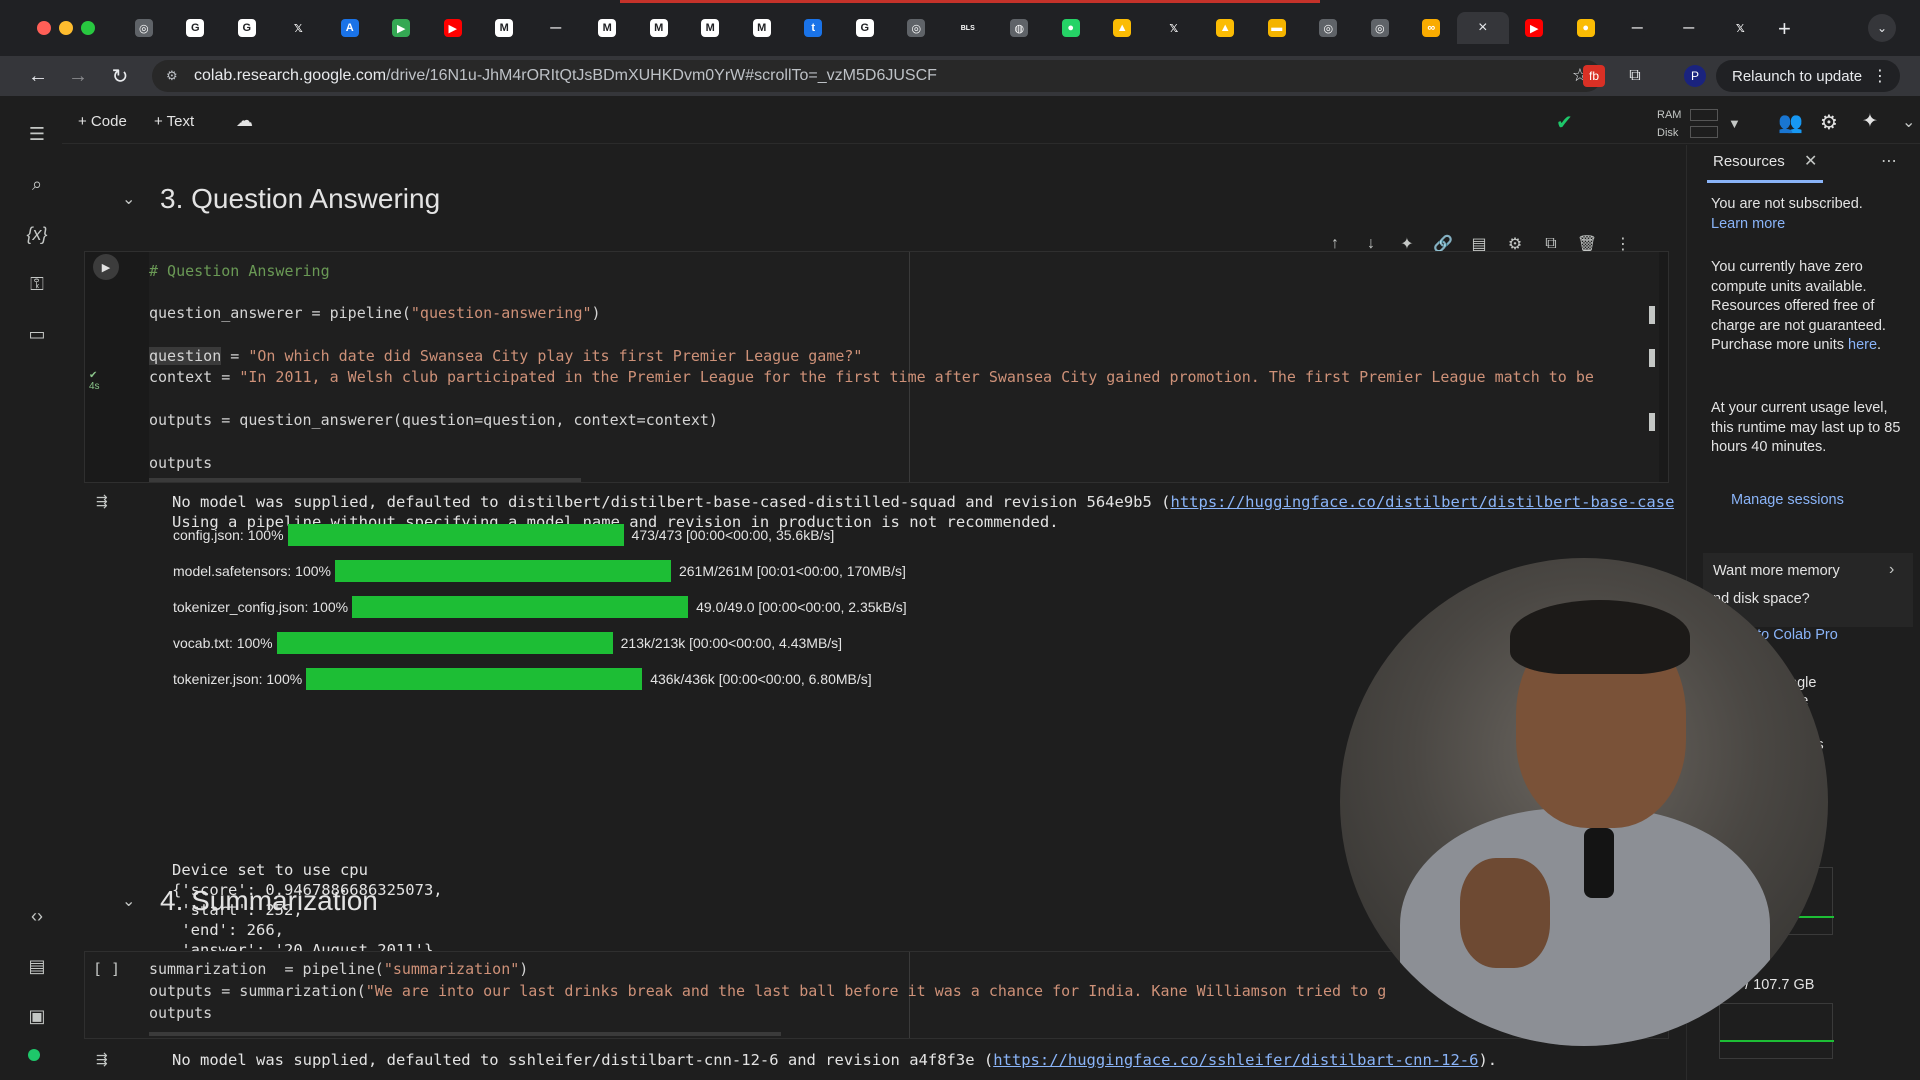 Image resolution: width=1920 pixels, height=1080 pixels. I want to click on close-tab-icon: ×, so click(1482, 28).